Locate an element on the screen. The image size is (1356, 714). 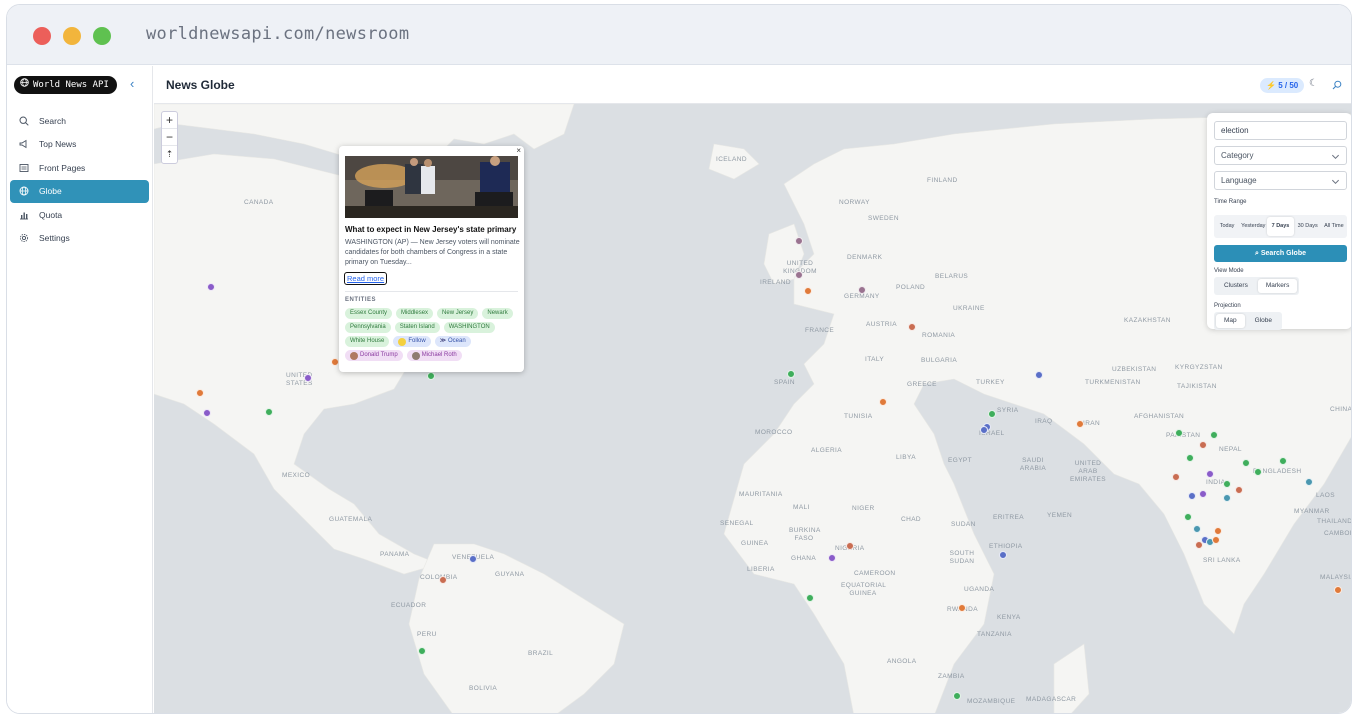
zoom-out-button: − is located at coordinates (169, 137).